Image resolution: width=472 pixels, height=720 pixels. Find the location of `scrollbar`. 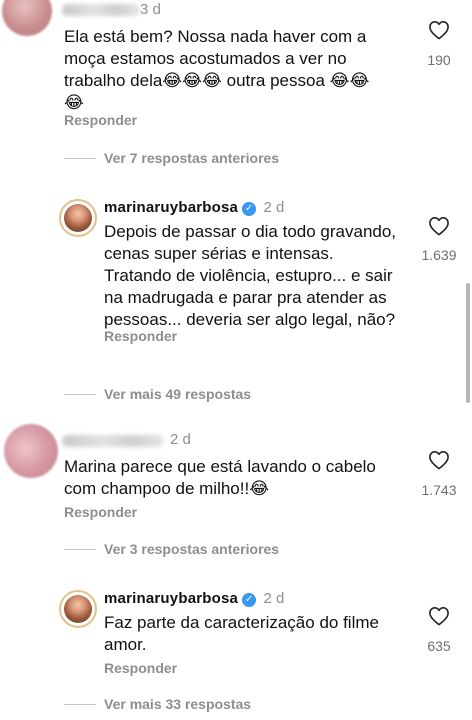

scrollbar is located at coordinates (468, 343).